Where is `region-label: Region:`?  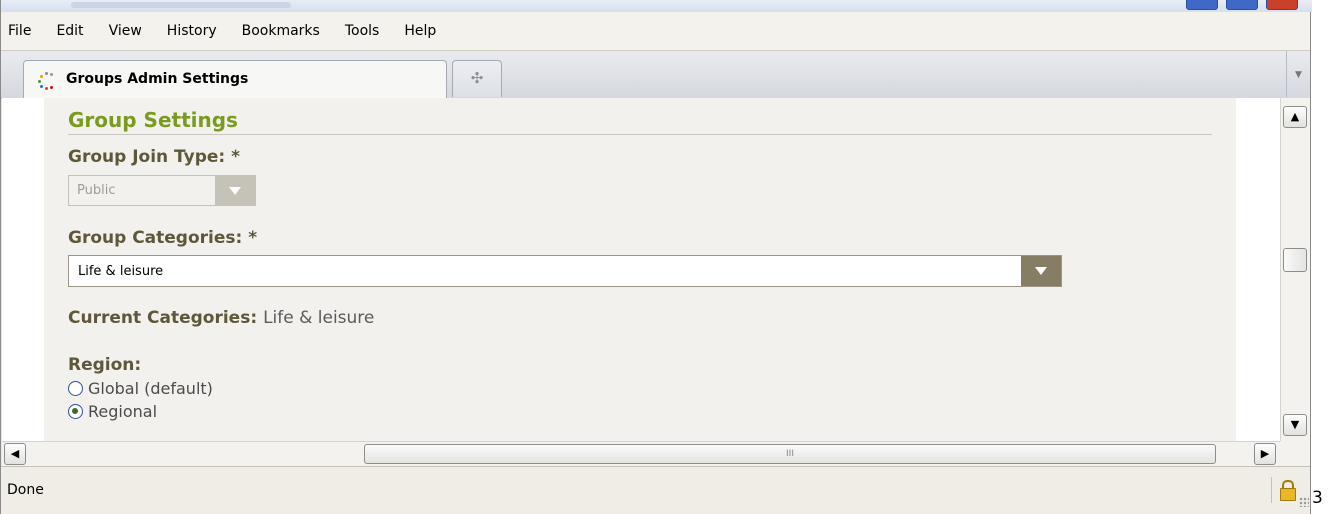 region-label: Region: is located at coordinates (105, 365).